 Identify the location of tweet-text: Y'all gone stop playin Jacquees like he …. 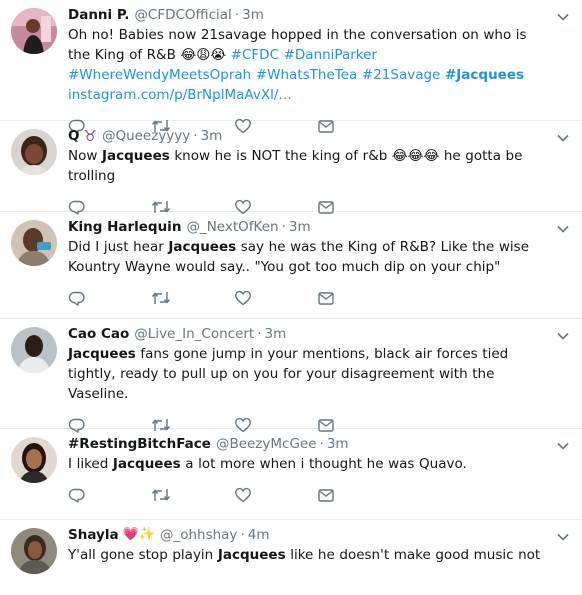
(310, 555).